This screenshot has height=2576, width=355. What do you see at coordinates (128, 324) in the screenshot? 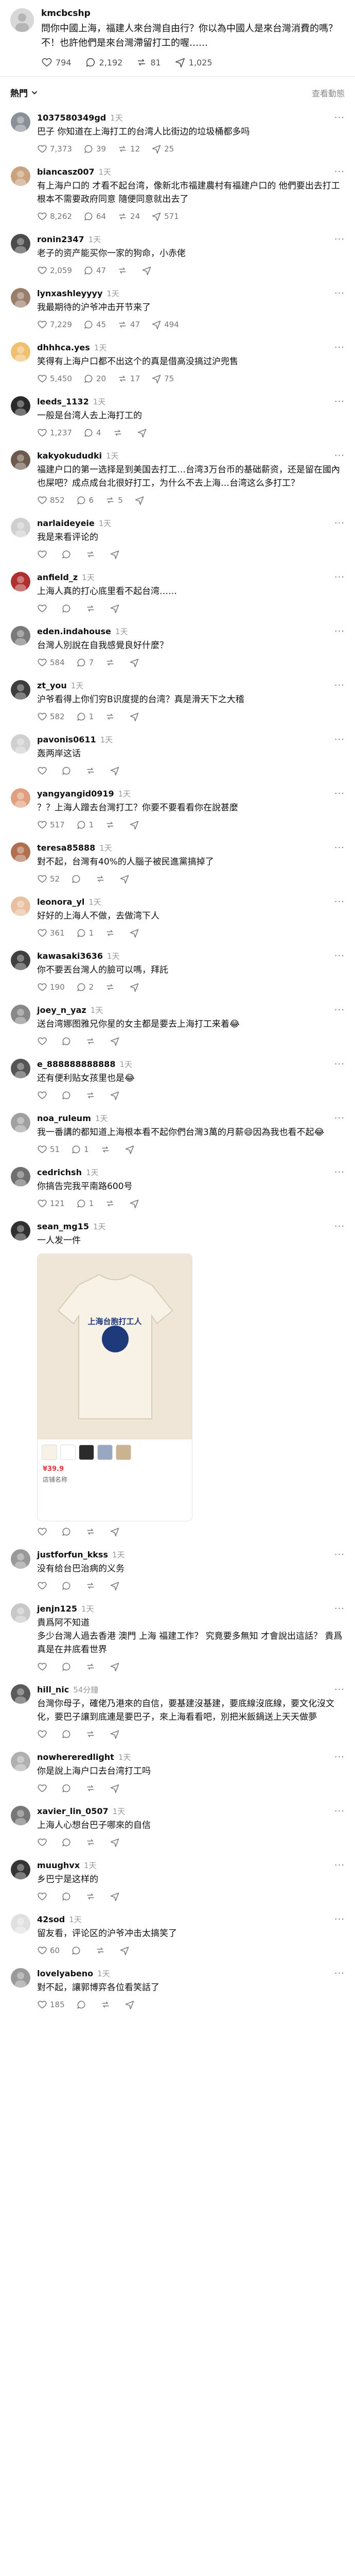
I see `repost-button: 47` at bounding box center [128, 324].